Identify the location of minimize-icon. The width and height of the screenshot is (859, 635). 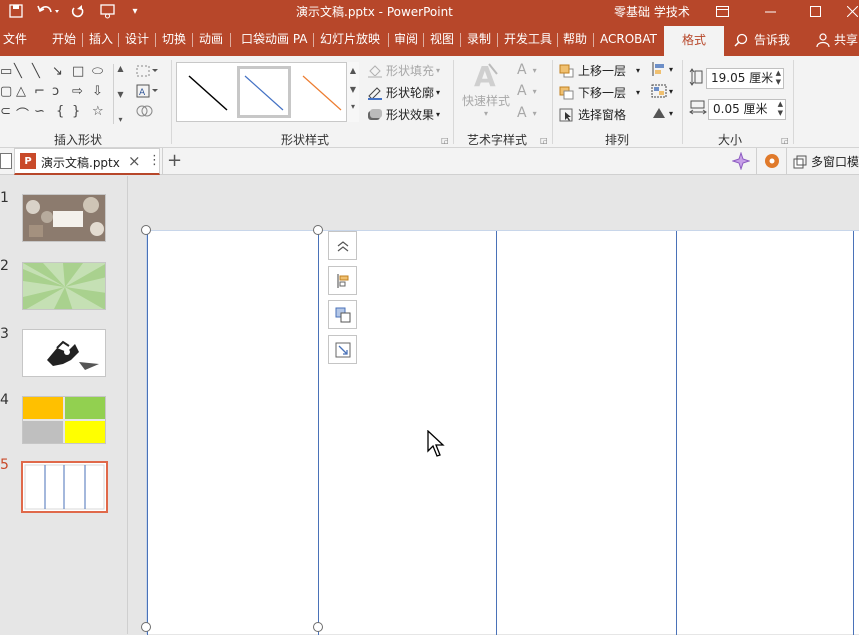
(770, 11).